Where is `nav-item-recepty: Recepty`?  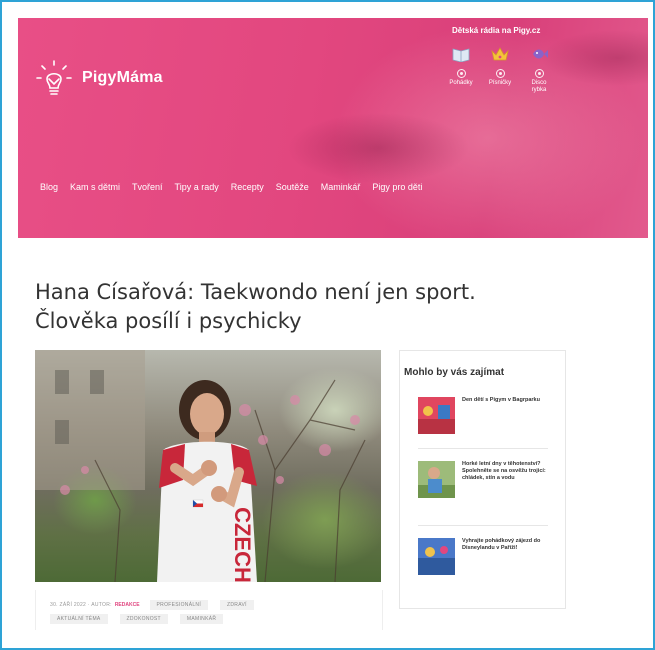
nav-item-recepty: Recepty is located at coordinates (247, 187).